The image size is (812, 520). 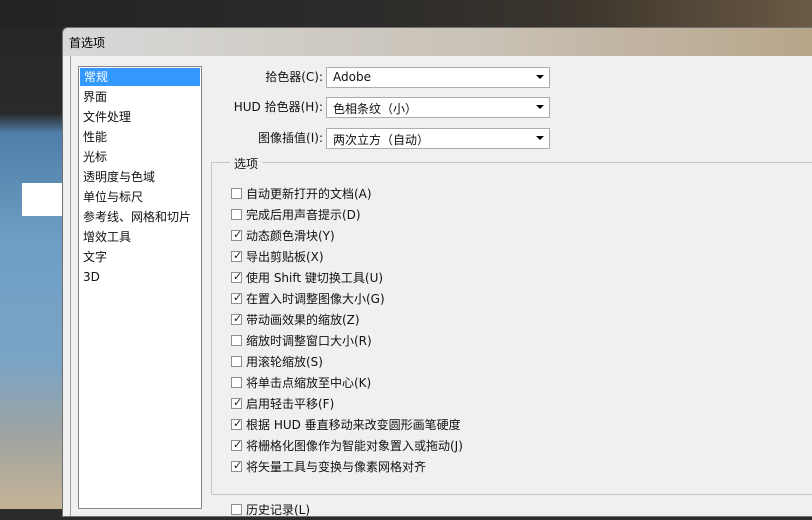 What do you see at coordinates (437, 42) in the screenshot?
I see `dialog-titlebar: 首选项` at bounding box center [437, 42].